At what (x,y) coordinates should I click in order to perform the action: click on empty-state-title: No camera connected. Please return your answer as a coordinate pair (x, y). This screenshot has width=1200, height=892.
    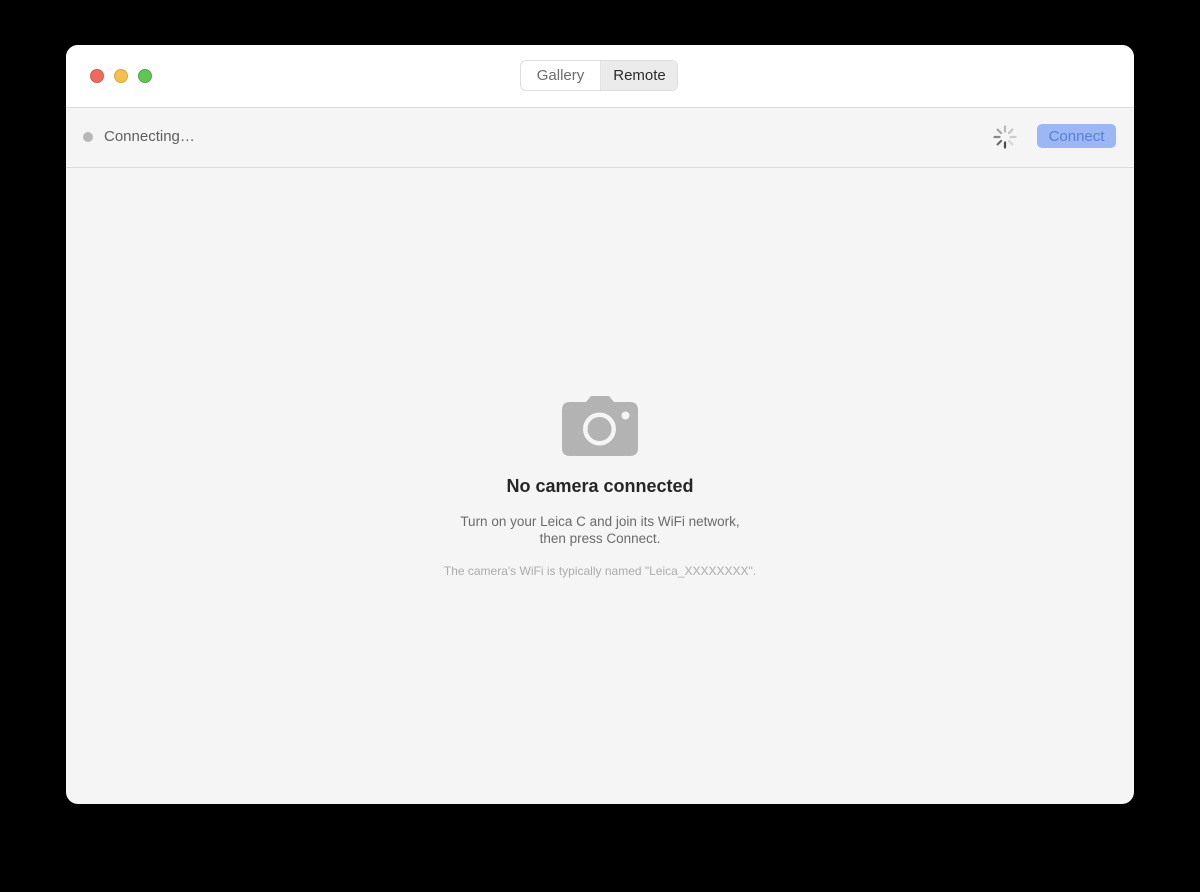
    Looking at the image, I should click on (600, 486).